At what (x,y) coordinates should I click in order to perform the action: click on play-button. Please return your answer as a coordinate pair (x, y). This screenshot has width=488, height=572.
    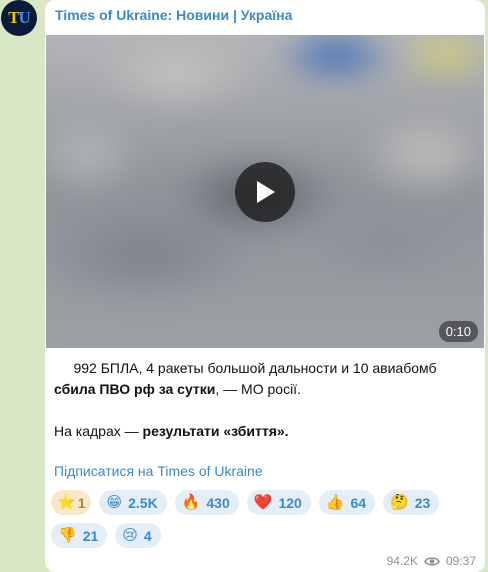
    Looking at the image, I should click on (265, 192).